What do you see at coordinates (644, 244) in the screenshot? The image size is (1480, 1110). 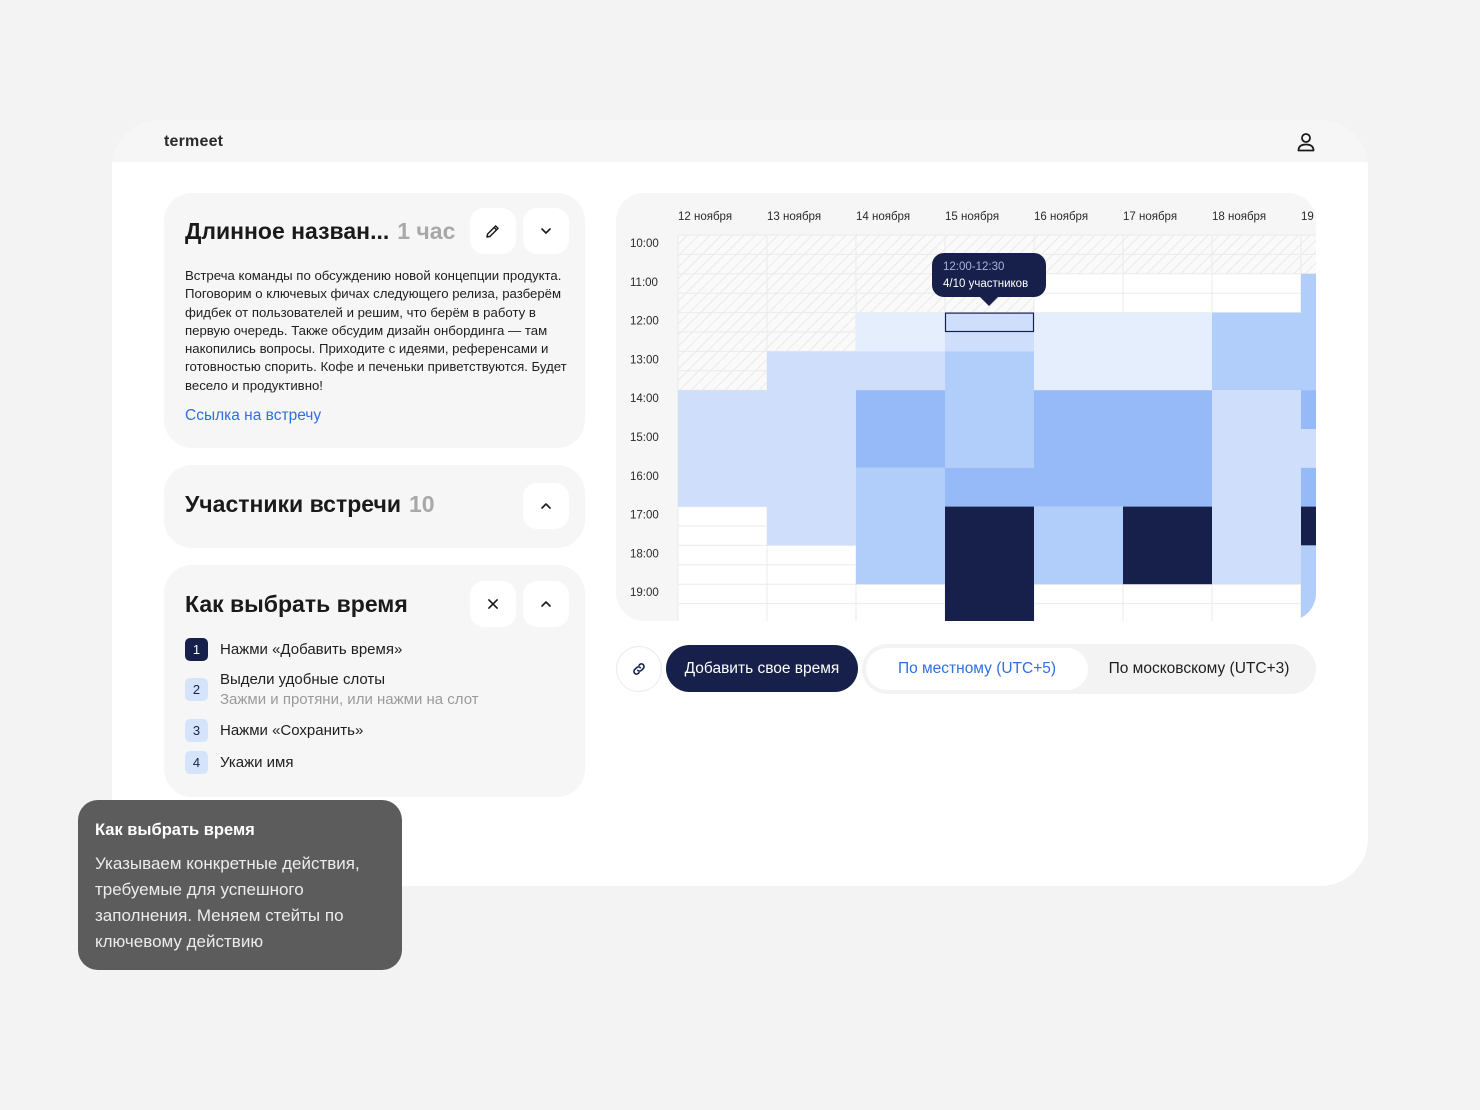 I see `time-label: 10:00` at bounding box center [644, 244].